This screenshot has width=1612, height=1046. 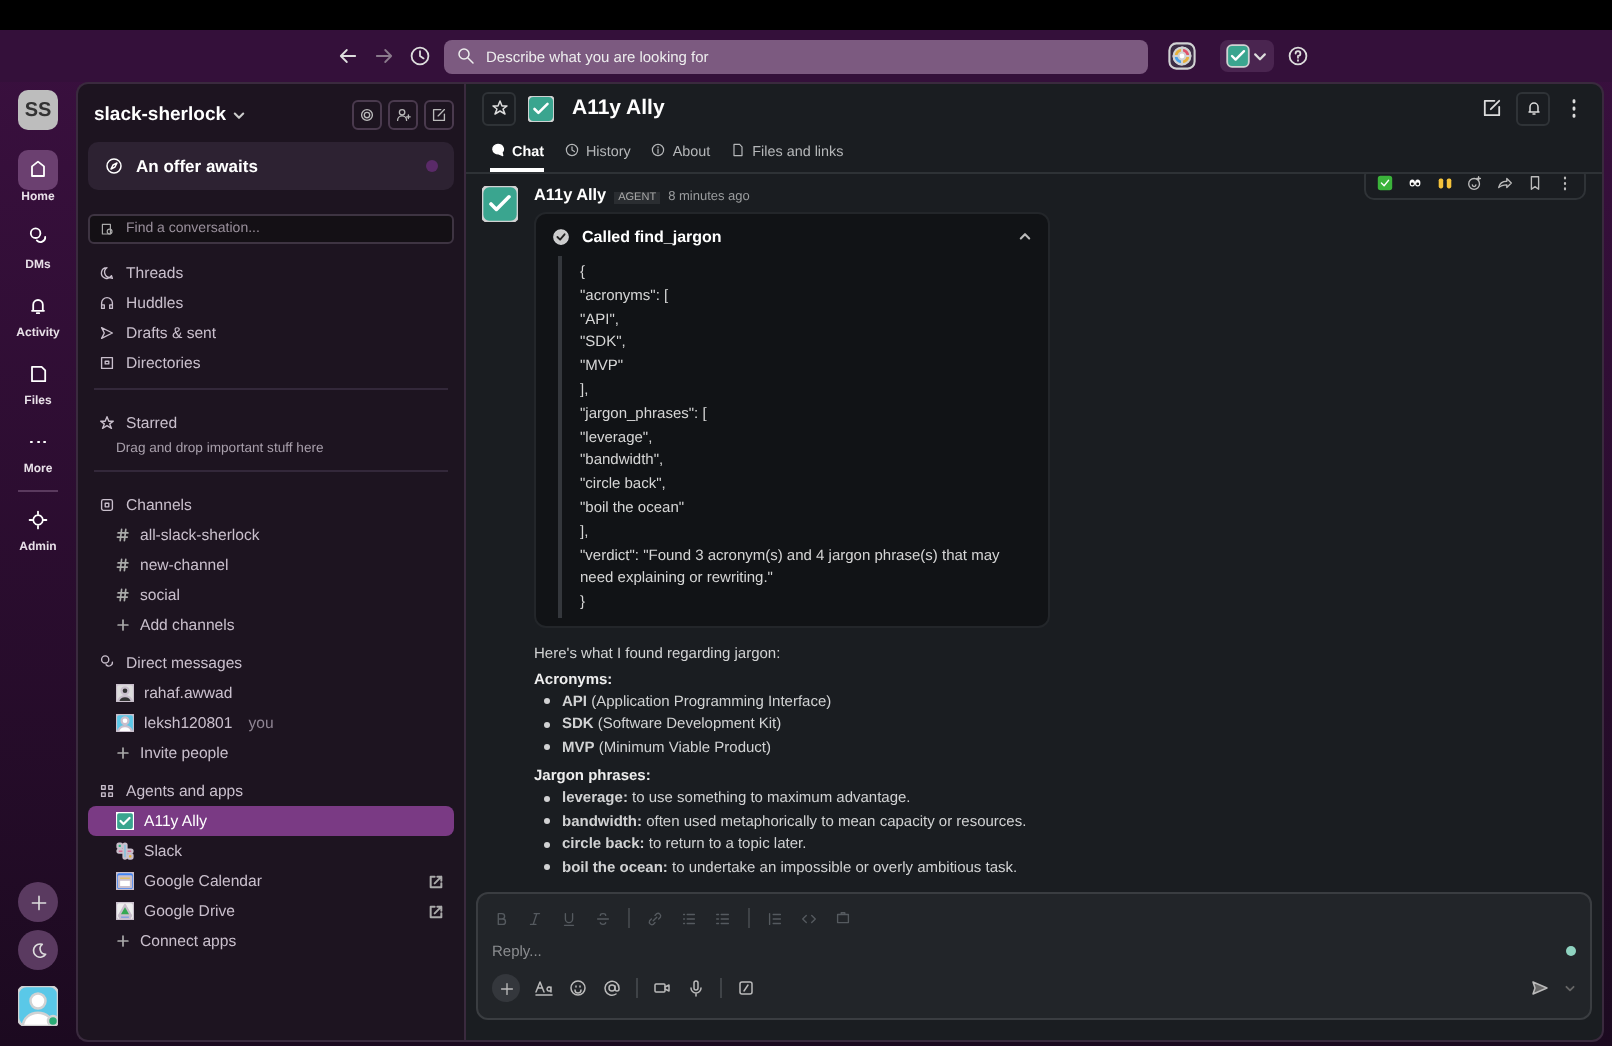 I want to click on check-circle-icon, so click(x=561, y=236).